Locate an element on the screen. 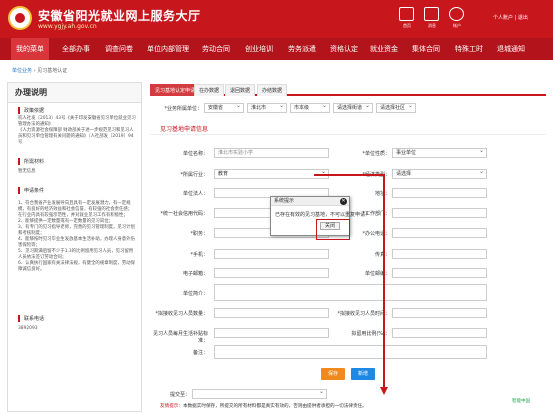 Image resolution: width=553 pixels, height=414 pixels. intern-subsidy-input is located at coordinates (271, 333).